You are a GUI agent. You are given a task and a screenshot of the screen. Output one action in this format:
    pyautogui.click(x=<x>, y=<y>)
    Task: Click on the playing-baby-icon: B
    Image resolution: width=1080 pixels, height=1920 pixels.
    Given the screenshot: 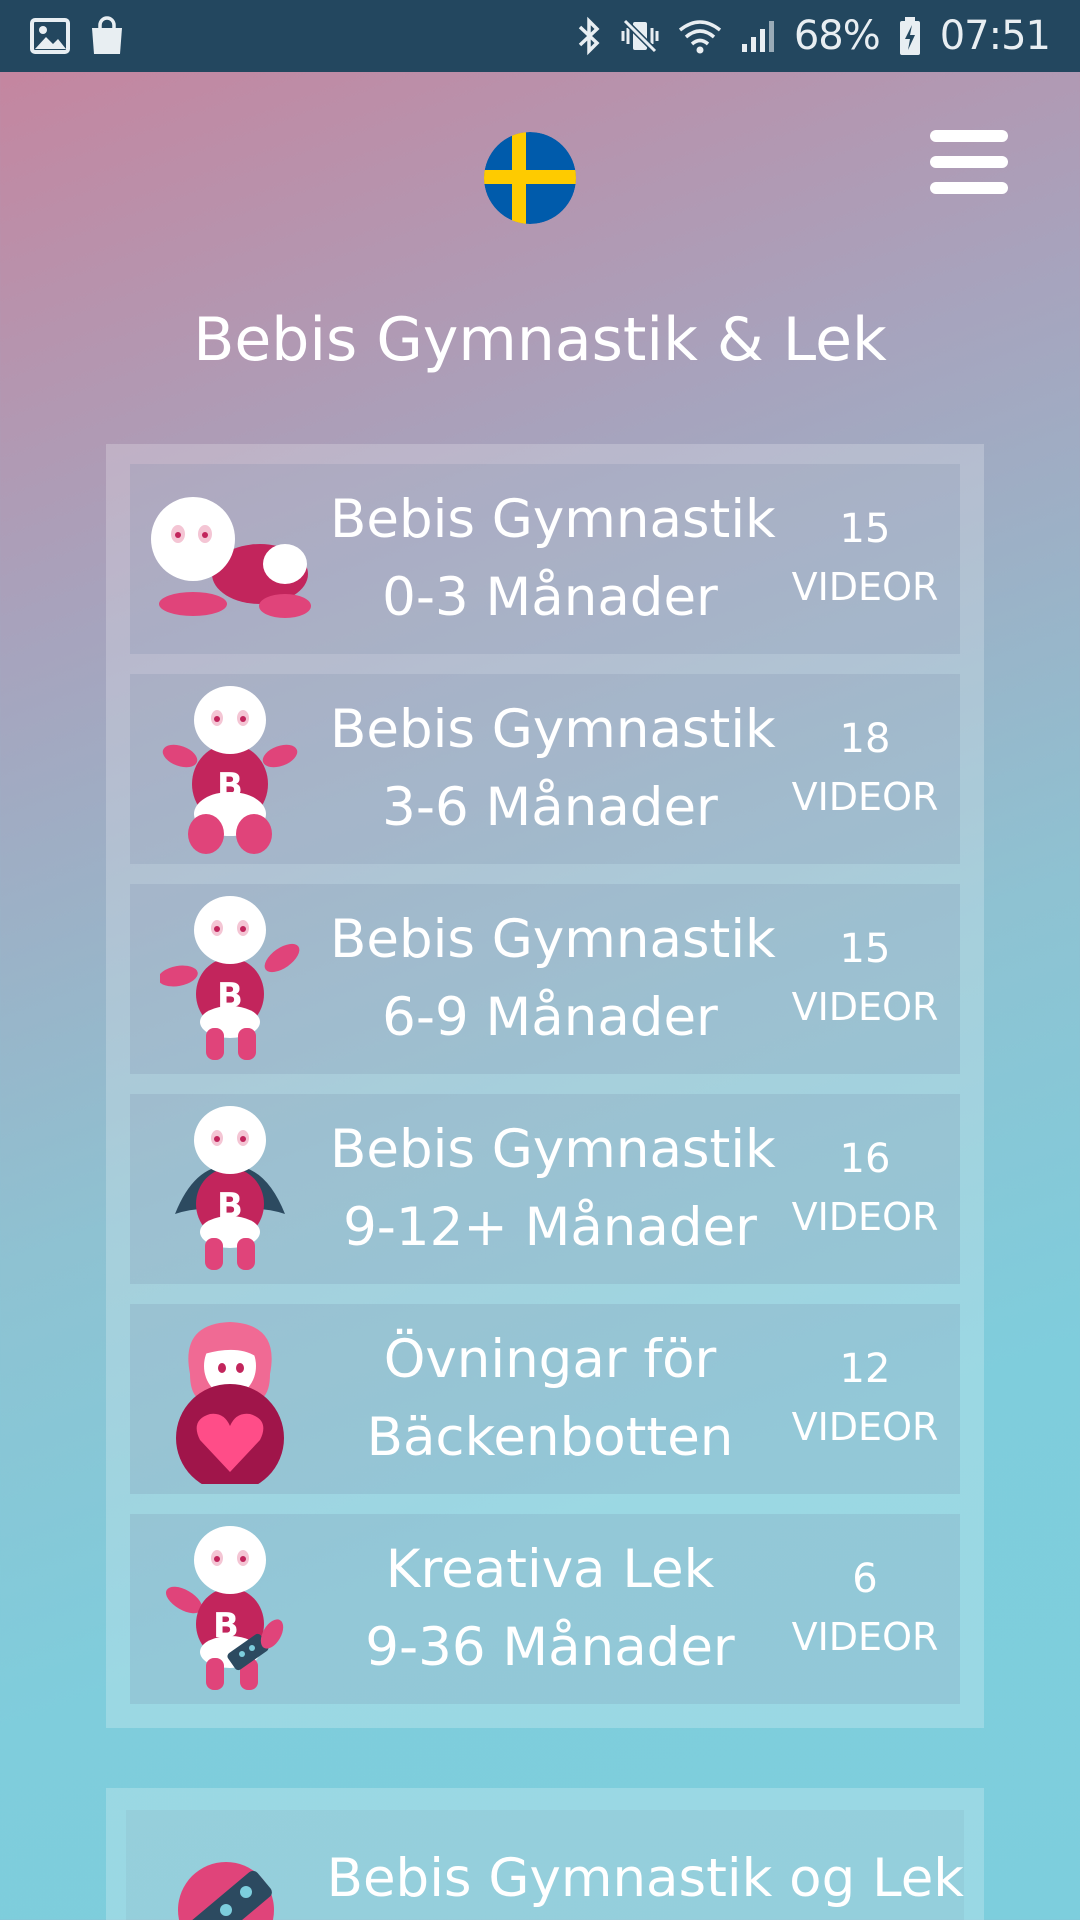 What is the action you would take?
    pyautogui.click(x=230, y=1609)
    